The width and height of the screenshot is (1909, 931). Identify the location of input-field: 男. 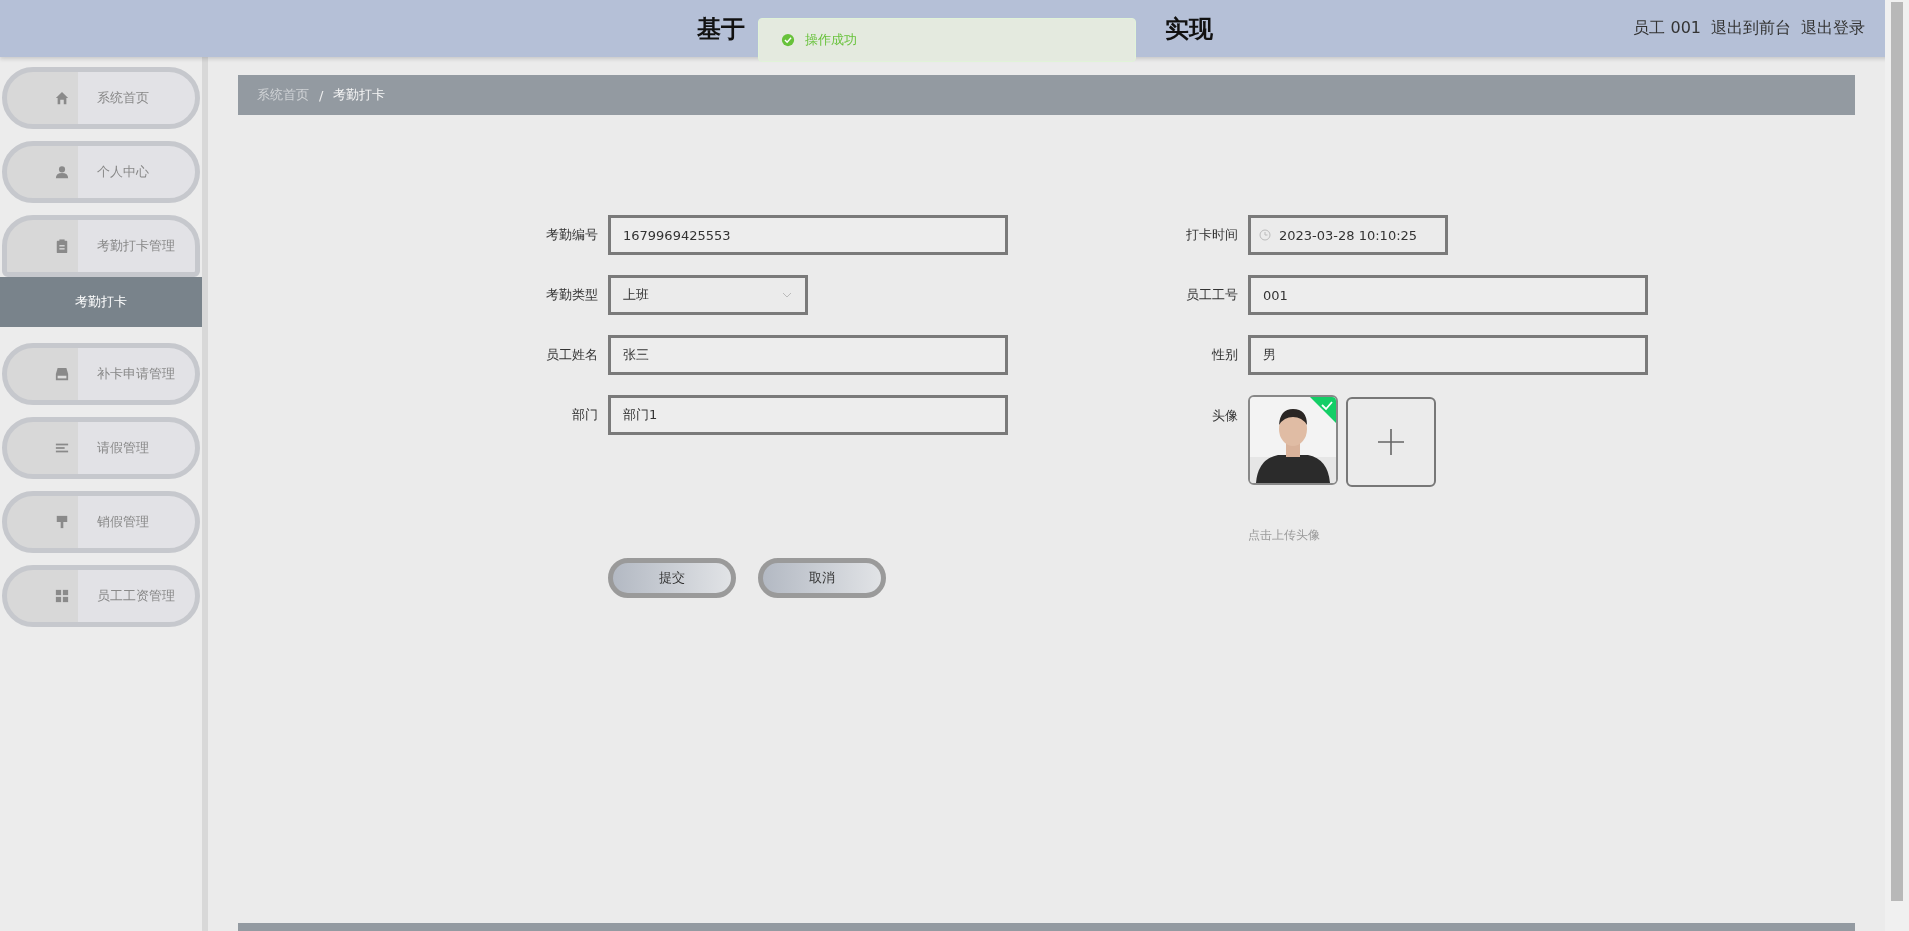
(1448, 355).